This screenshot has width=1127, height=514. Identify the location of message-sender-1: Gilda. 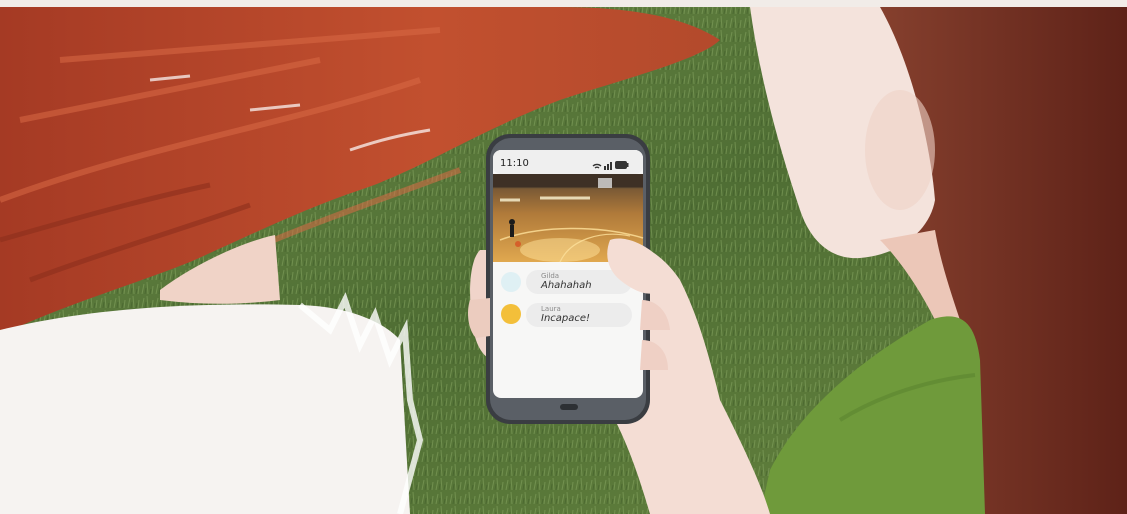
(550, 276).